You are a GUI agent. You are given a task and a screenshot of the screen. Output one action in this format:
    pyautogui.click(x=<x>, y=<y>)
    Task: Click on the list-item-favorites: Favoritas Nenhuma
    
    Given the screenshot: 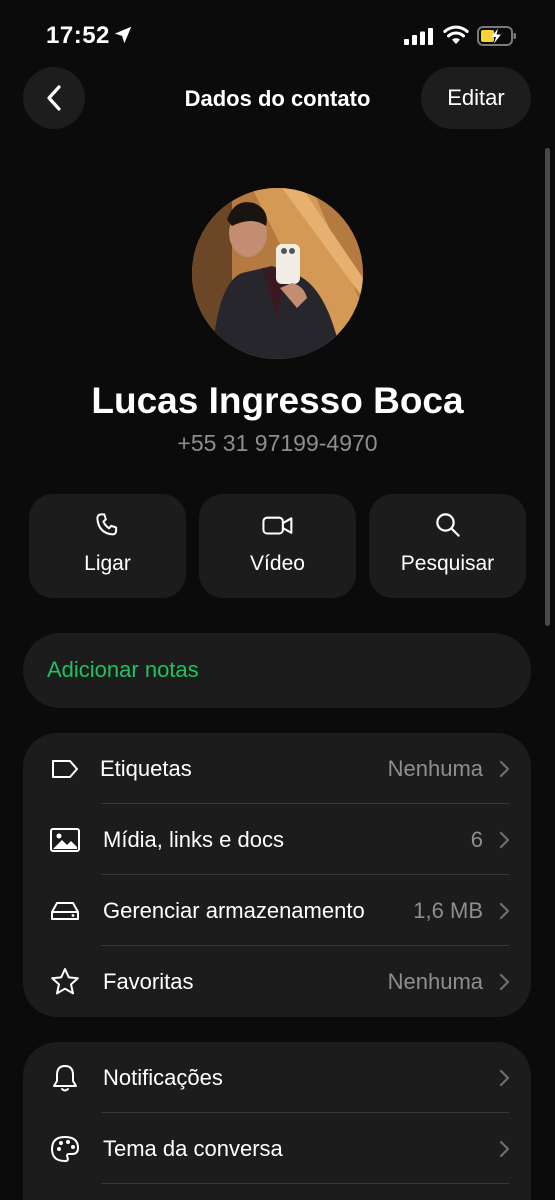 What is the action you would take?
    pyautogui.click(x=277, y=981)
    